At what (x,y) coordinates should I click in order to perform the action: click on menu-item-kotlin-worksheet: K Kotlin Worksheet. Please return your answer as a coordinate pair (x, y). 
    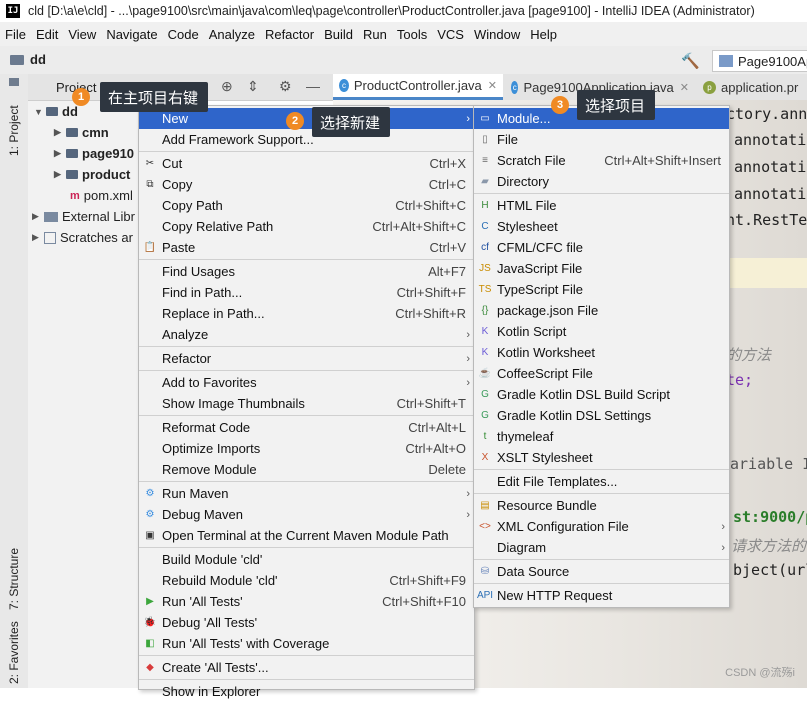
    Looking at the image, I should click on (601, 352).